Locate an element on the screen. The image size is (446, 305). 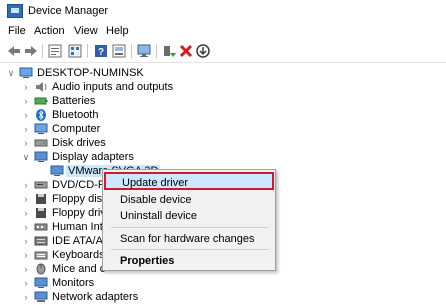
menu-item-label: Properties is located at coordinates (147, 261).